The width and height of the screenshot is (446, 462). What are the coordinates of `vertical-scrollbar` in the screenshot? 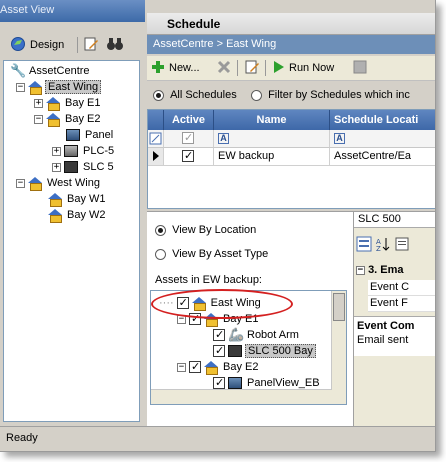 It's located at (338, 347).